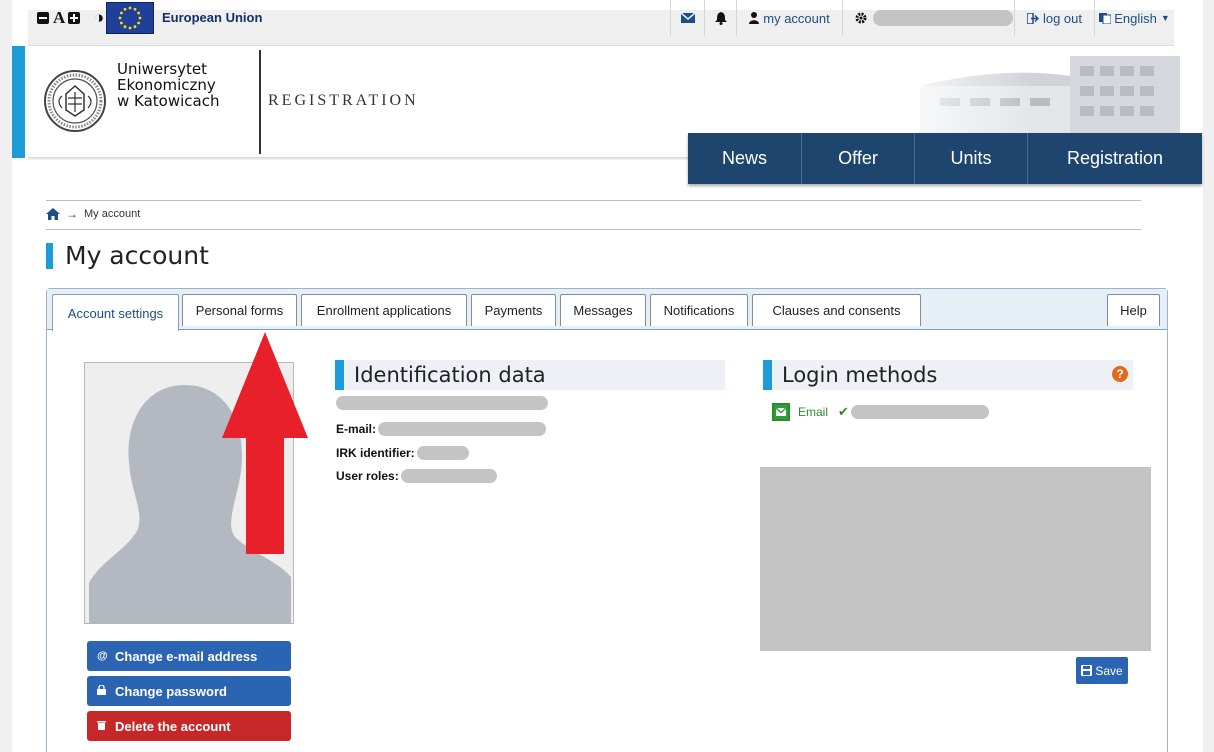  I want to click on tab-payments: Payments, so click(513, 310).